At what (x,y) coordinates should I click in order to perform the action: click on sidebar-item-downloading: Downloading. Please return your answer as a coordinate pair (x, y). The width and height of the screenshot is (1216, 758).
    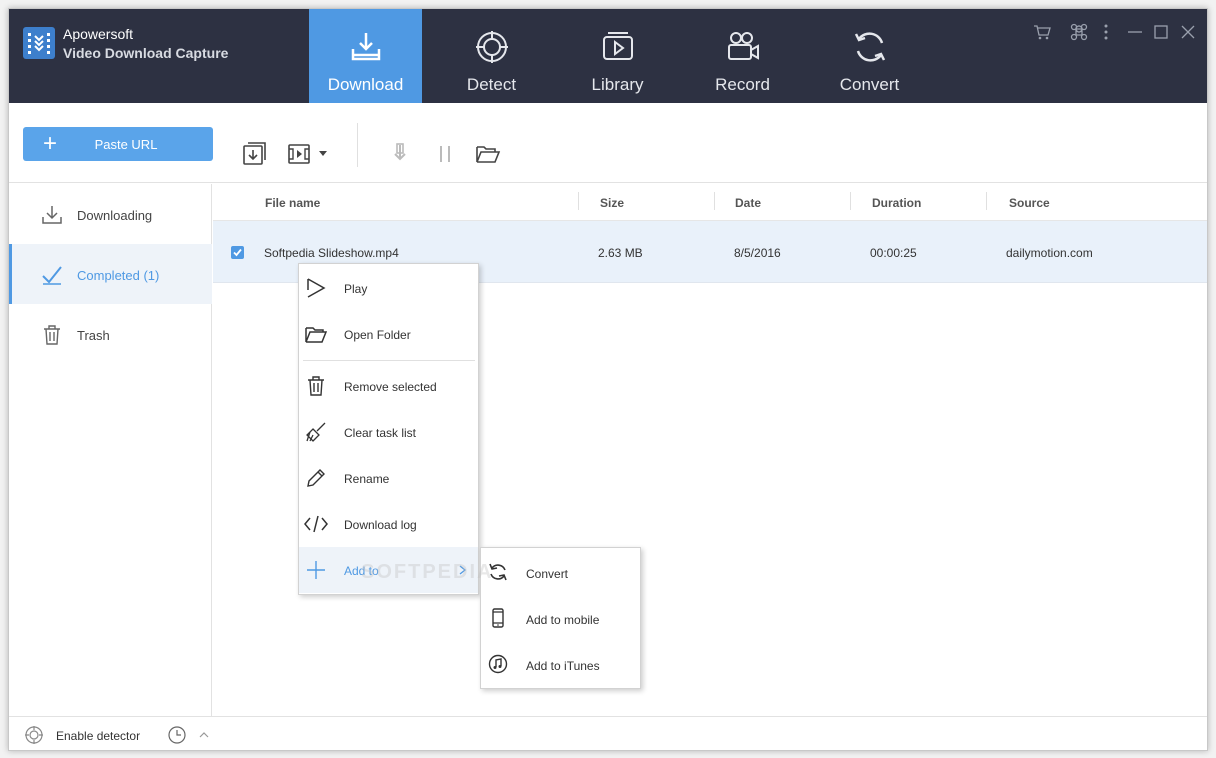
    Looking at the image, I should click on (110, 214).